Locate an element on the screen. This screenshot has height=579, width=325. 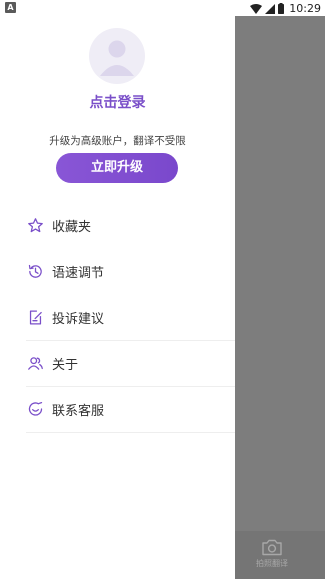
user-avatar-icon is located at coordinates (117, 58).